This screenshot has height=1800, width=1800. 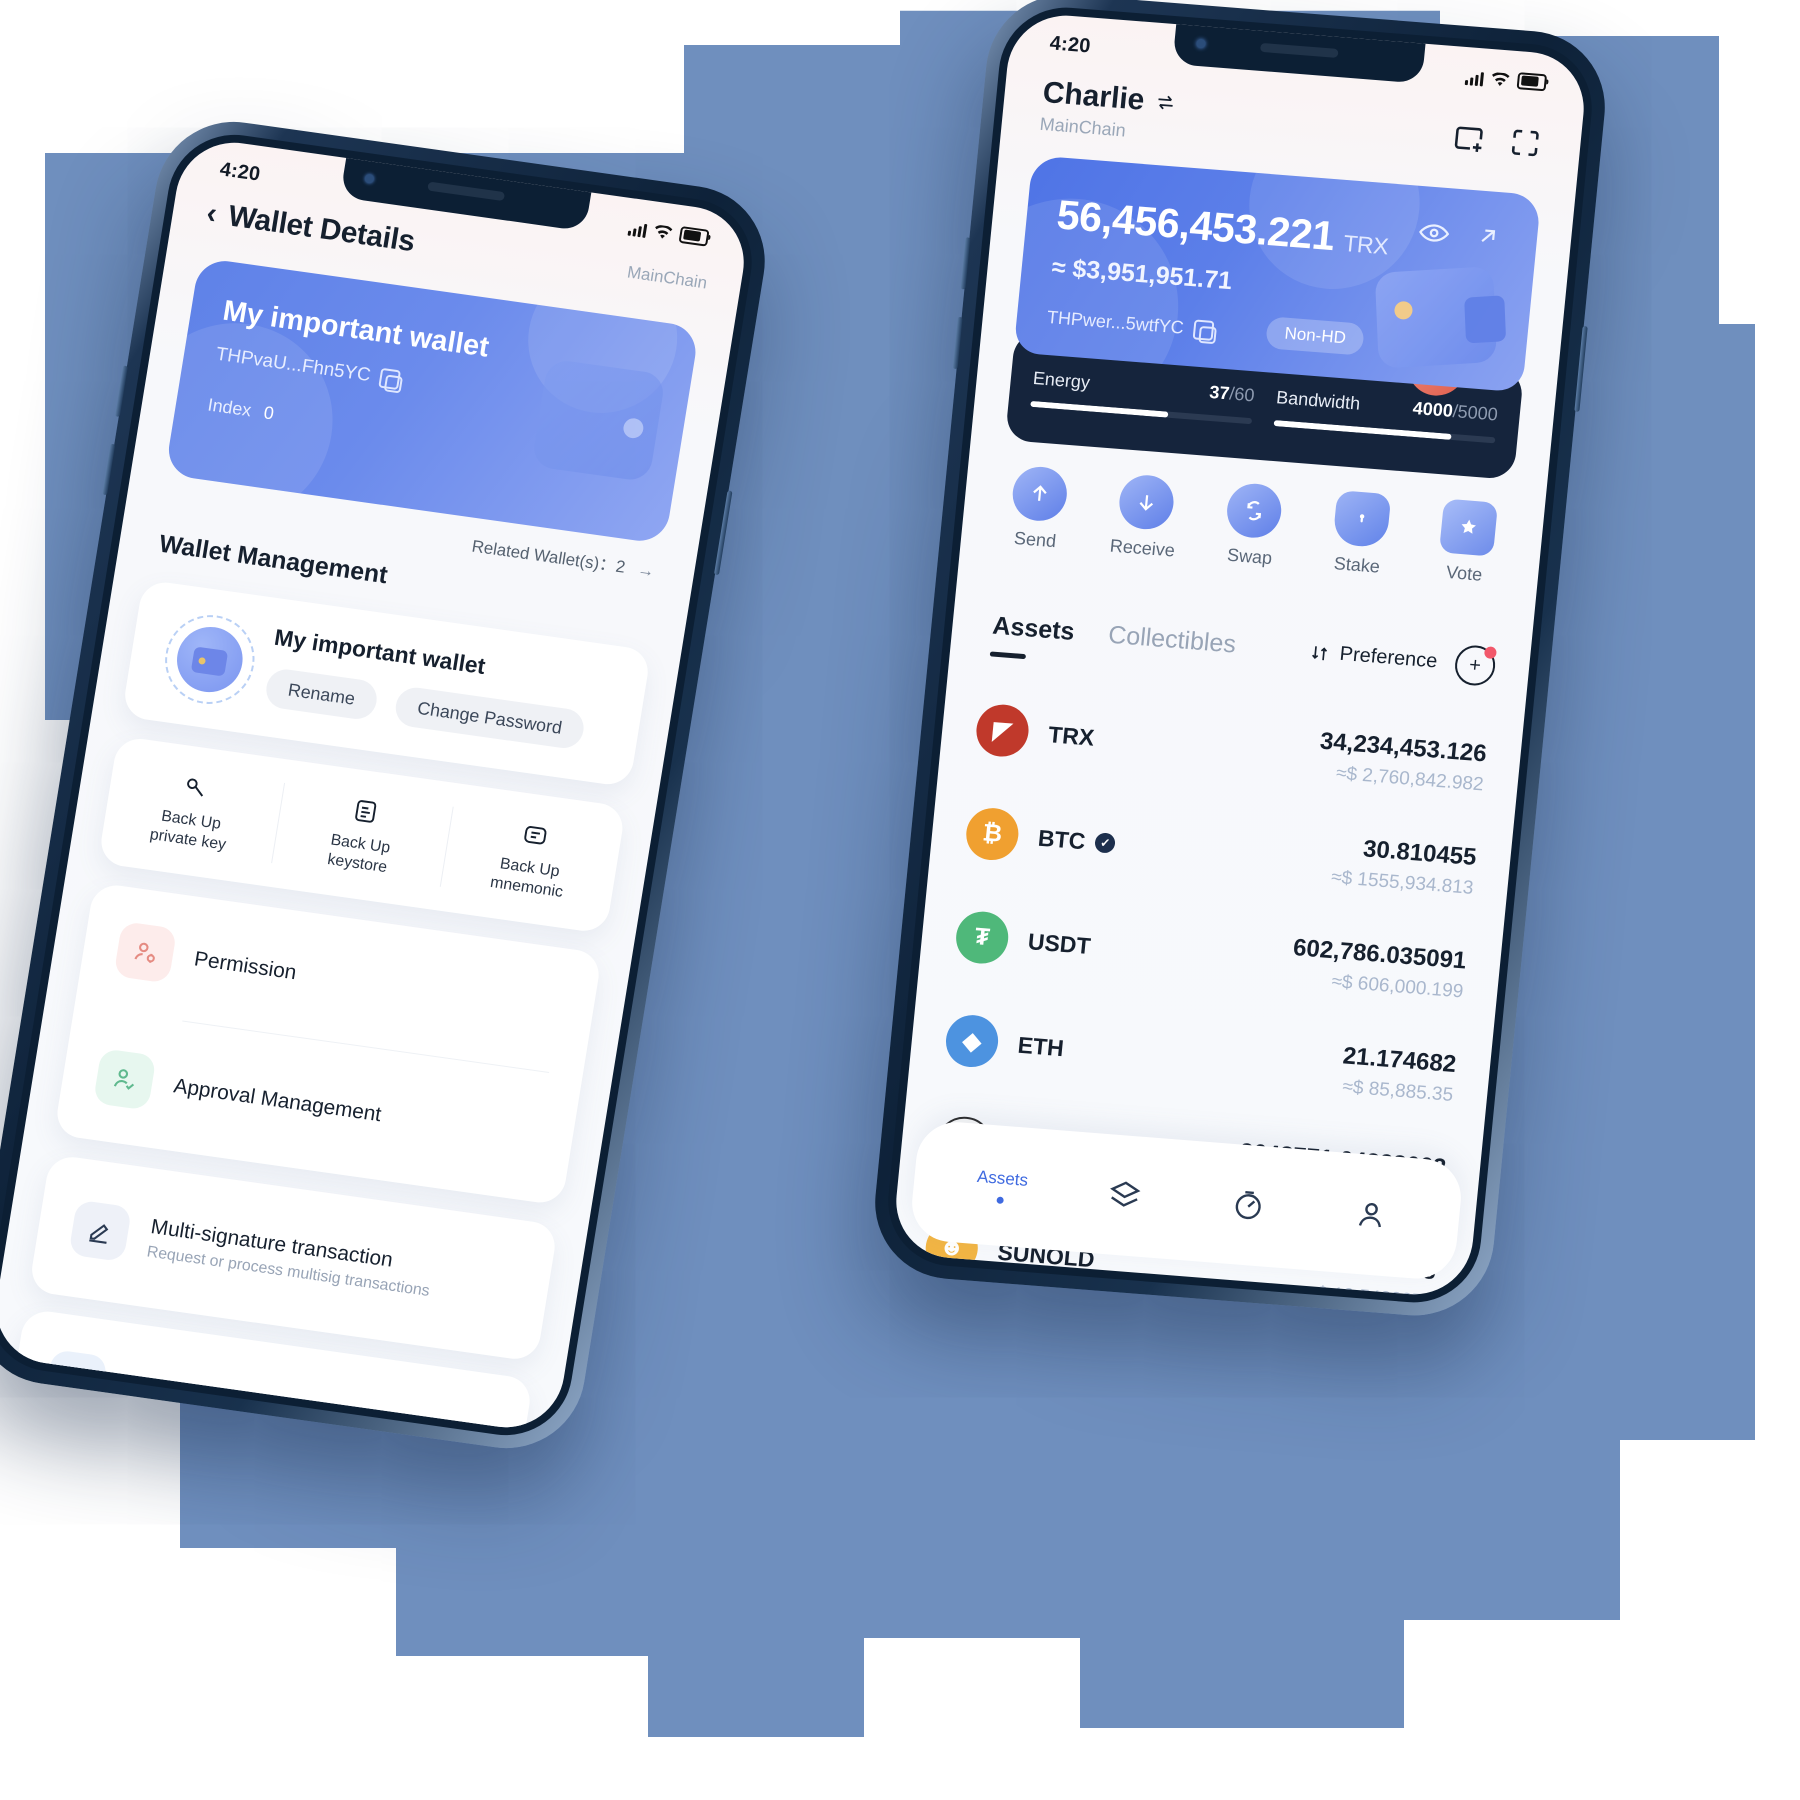 I want to click on swap-button: Swap, so click(x=1252, y=526).